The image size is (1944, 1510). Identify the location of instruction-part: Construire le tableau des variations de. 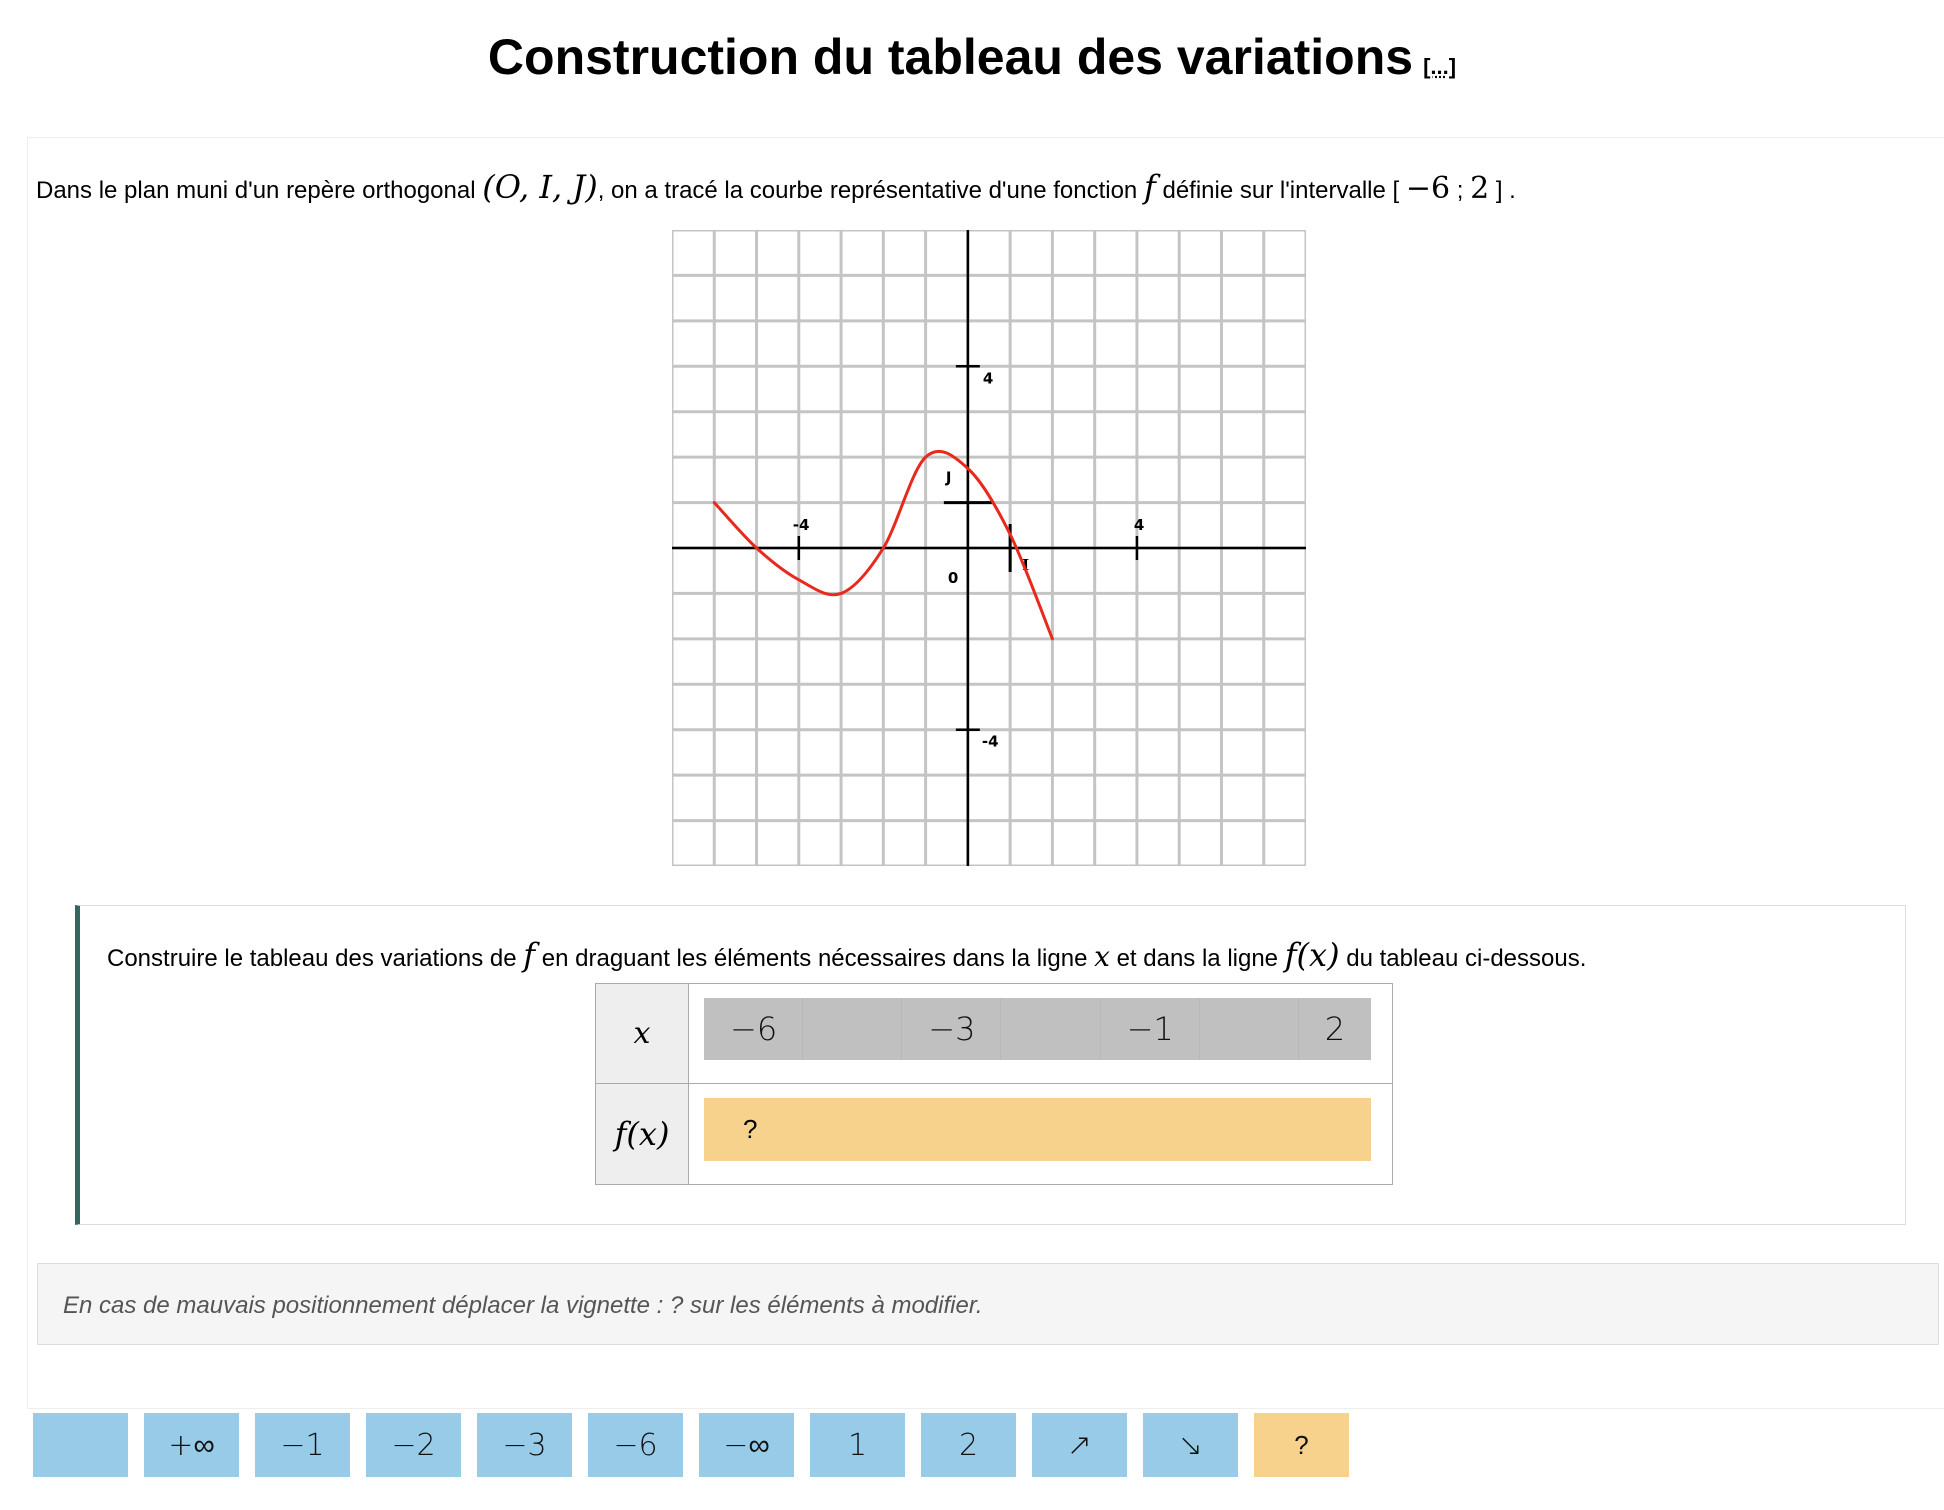
(315, 958).